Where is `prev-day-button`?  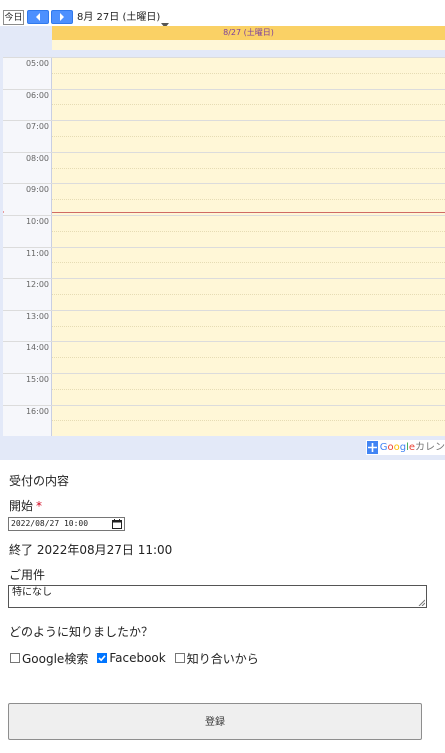 prev-day-button is located at coordinates (38, 17).